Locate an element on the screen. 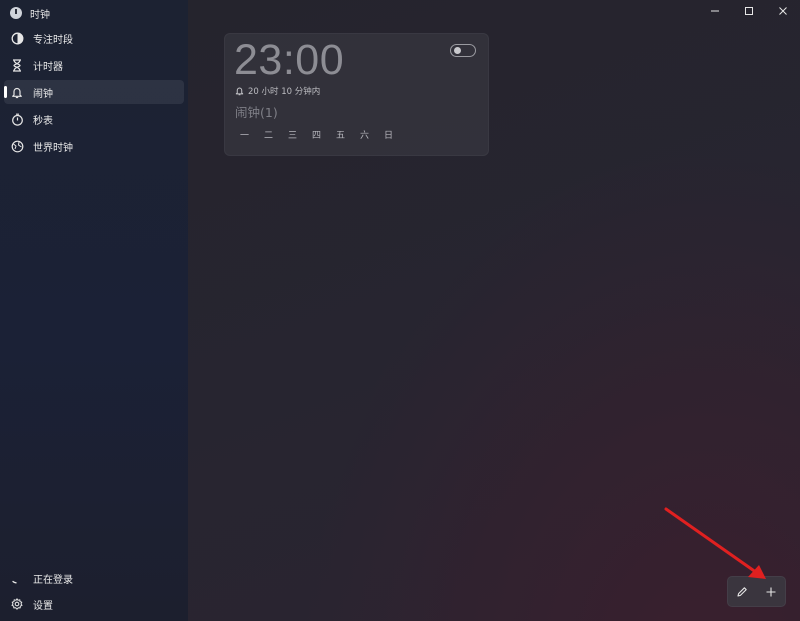 Image resolution: width=800 pixels, height=621 pixels. settings-item: 设置 is located at coordinates (94, 604).